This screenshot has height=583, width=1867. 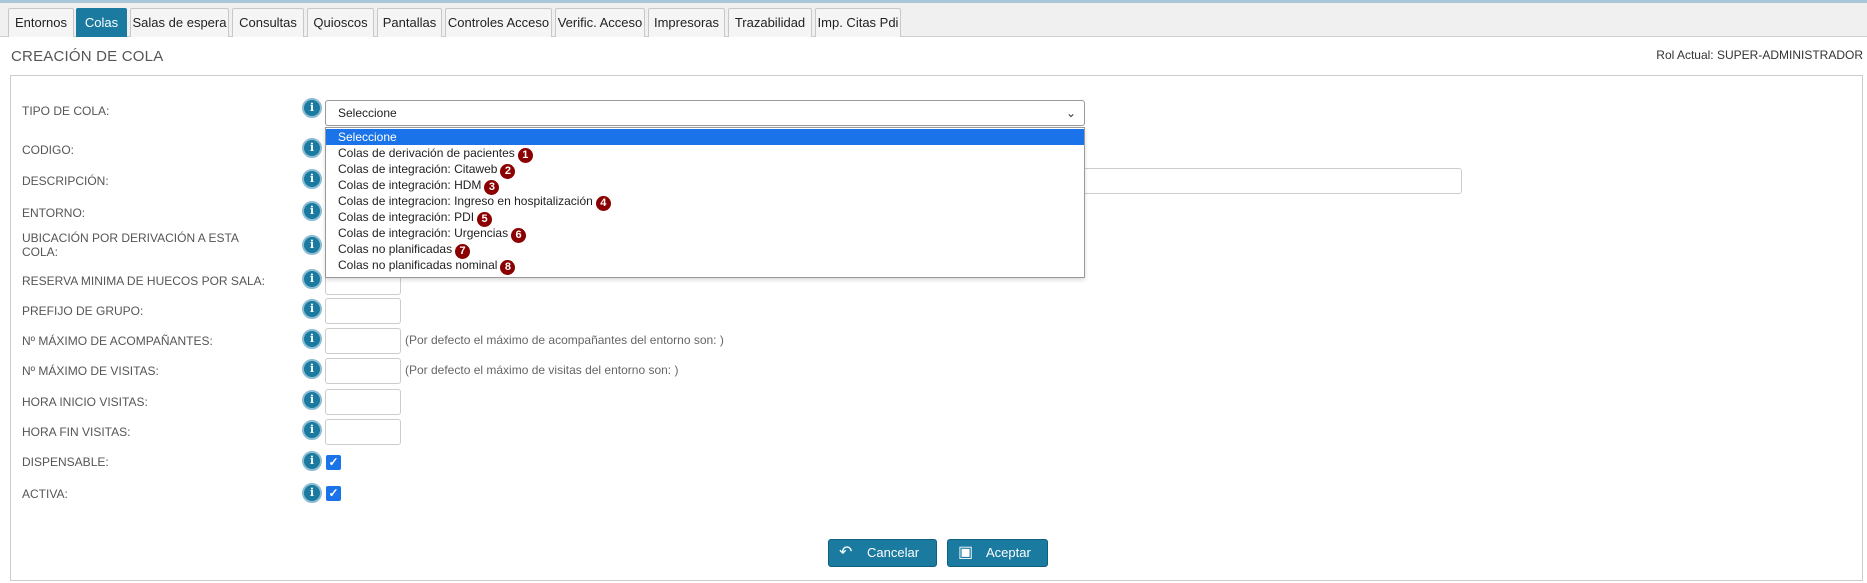 What do you see at coordinates (367, 113) in the screenshot?
I see `select-value: Seleccione` at bounding box center [367, 113].